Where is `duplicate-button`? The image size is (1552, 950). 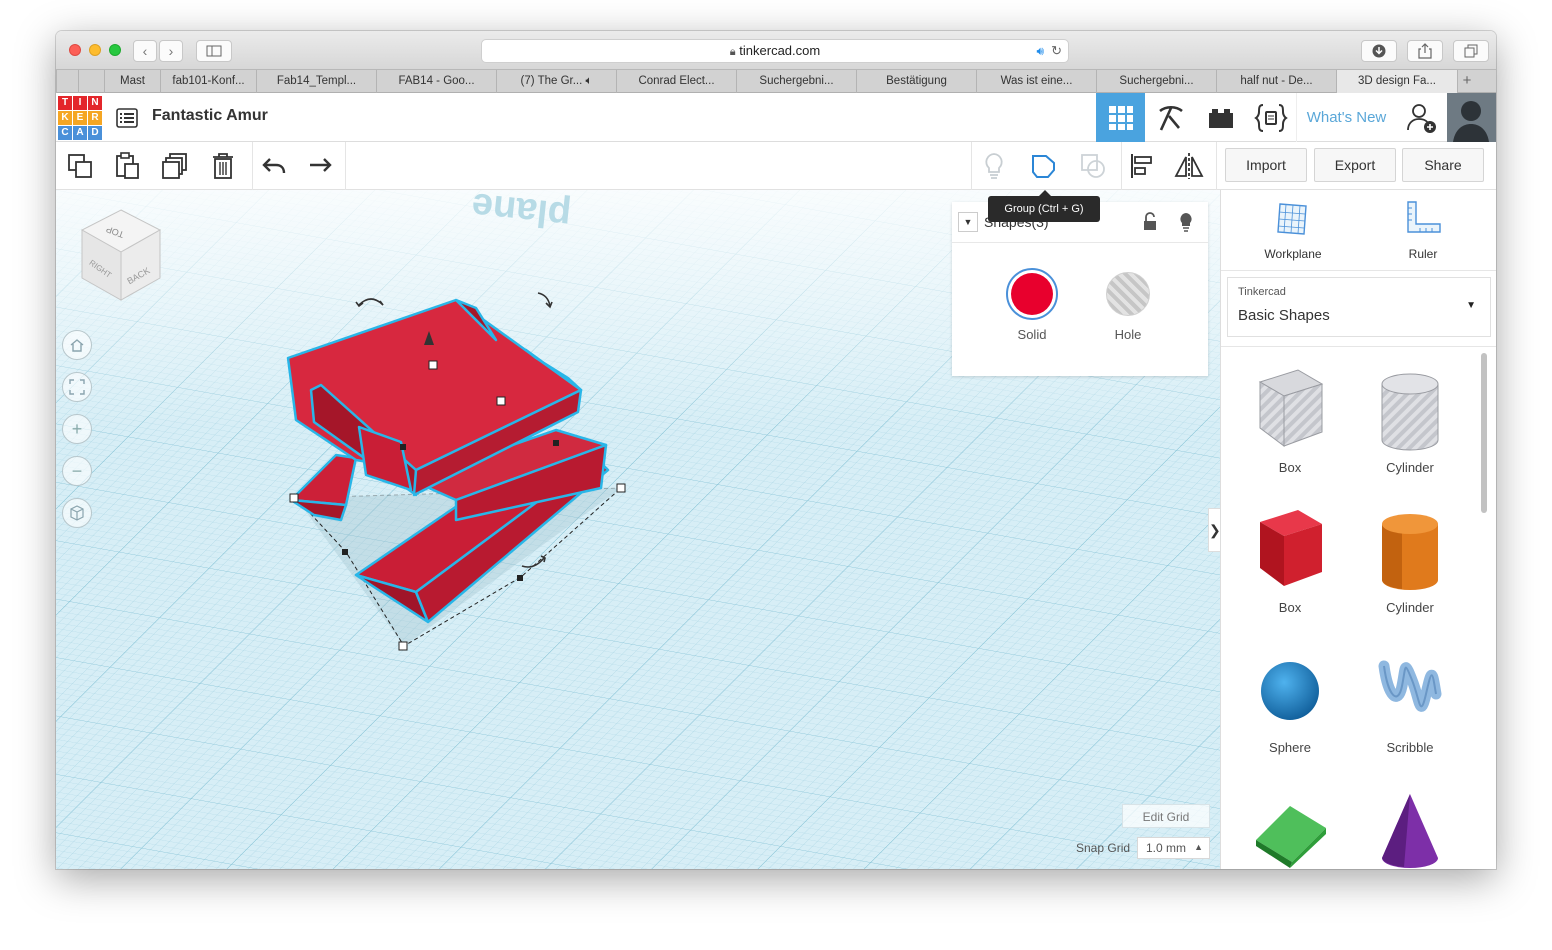
duplicate-button is located at coordinates (175, 166).